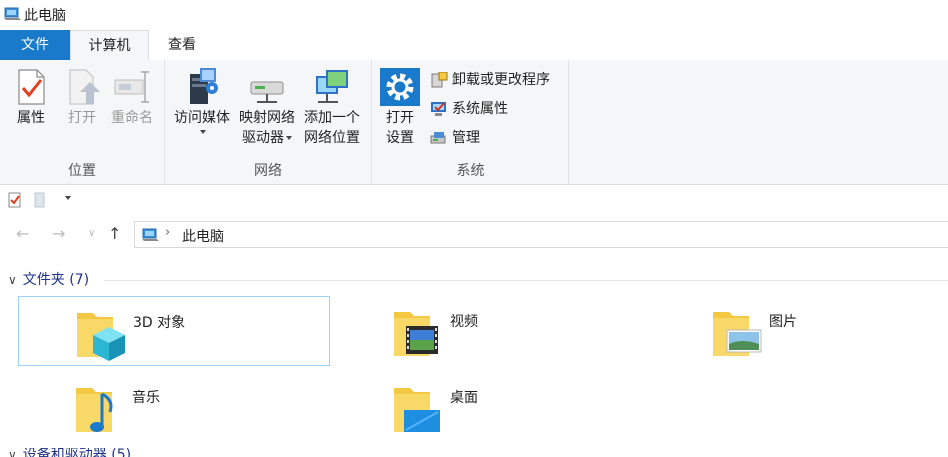 The width and height of the screenshot is (948, 457). Describe the element at coordinates (267, 92) in the screenshot. I see `network-drive-icon` at that location.